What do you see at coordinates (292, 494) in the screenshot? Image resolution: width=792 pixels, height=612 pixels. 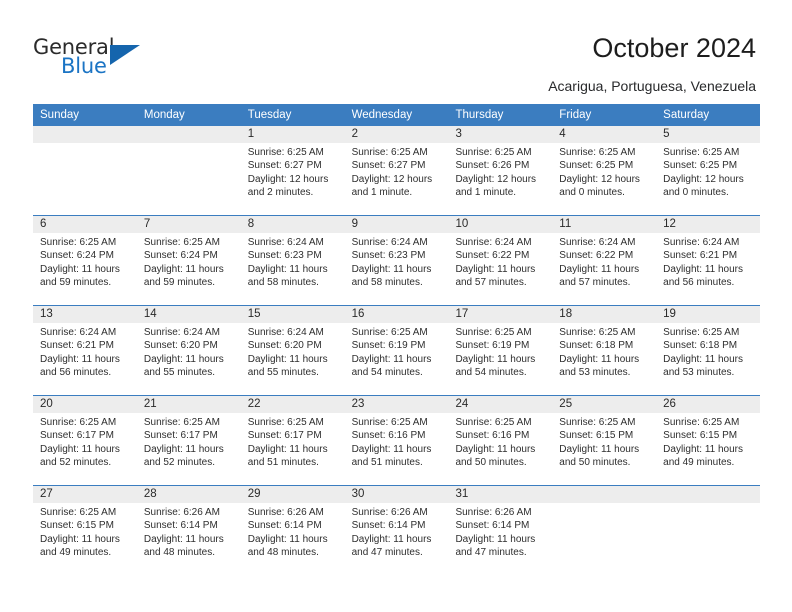 I see `day-number-band: 29` at bounding box center [292, 494].